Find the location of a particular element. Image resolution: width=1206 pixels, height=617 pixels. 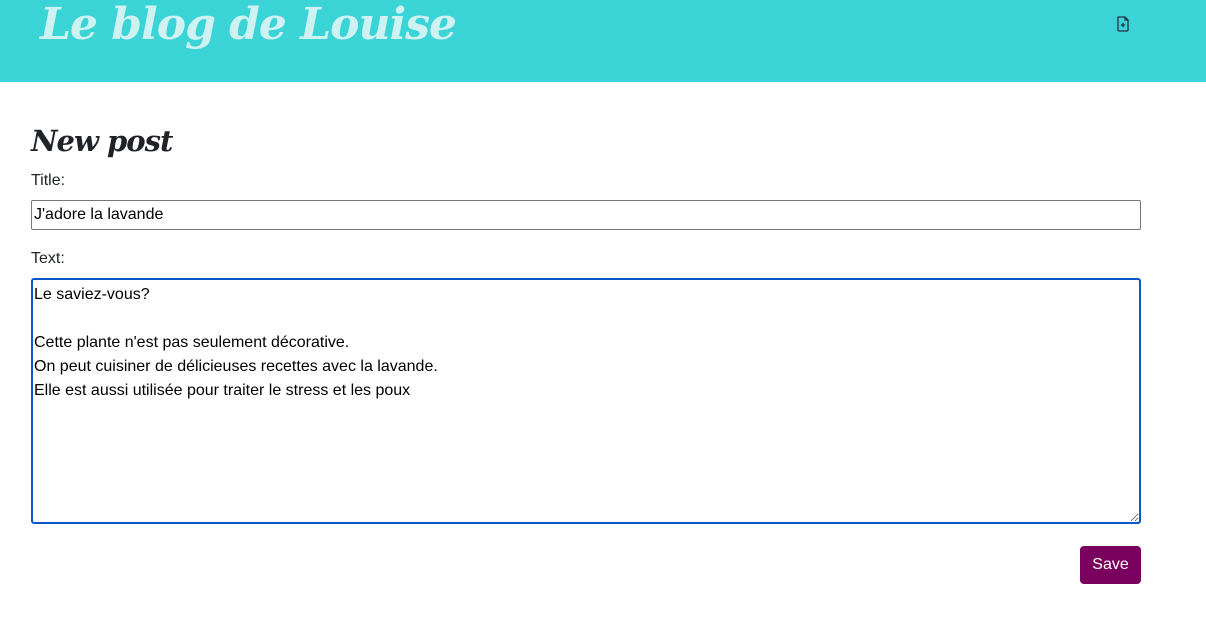

site-header: Le blog de Louise is located at coordinates (603, 41).